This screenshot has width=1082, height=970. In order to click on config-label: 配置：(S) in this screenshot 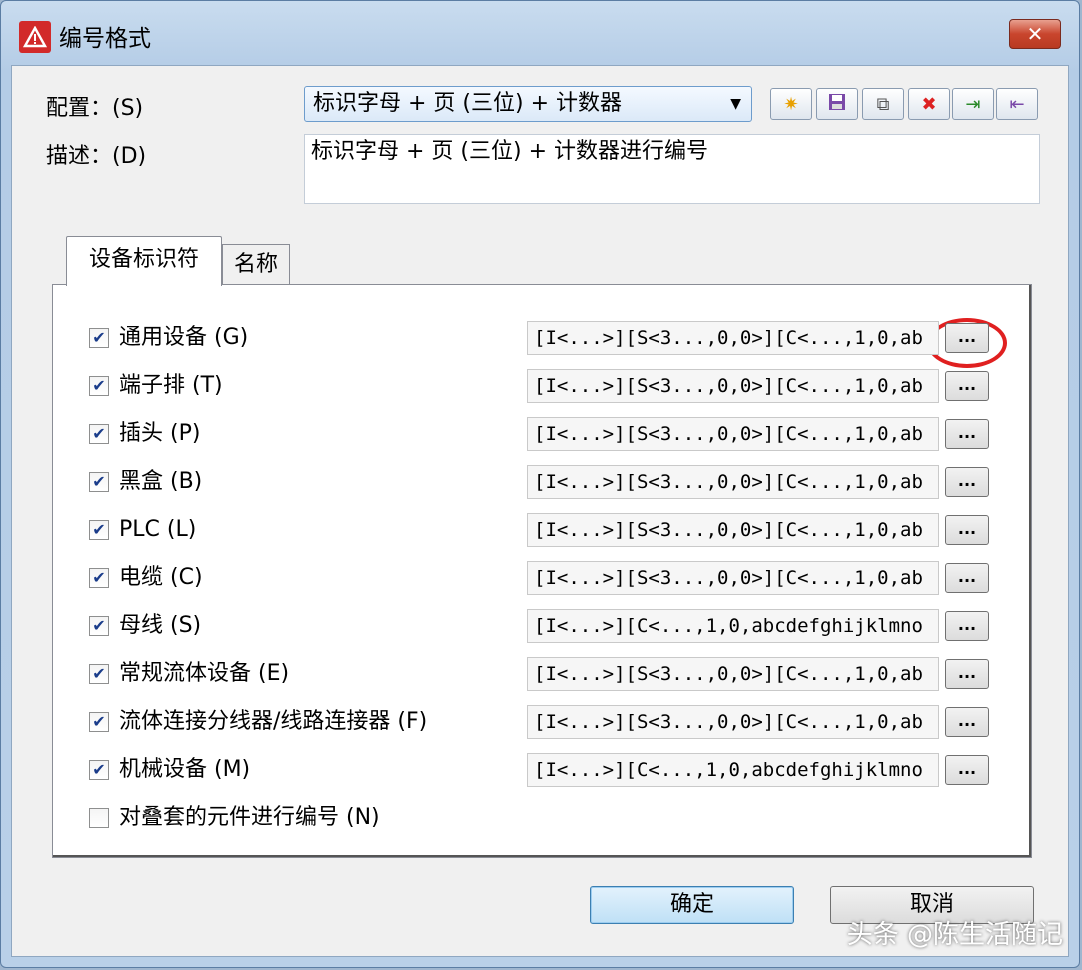, I will do `click(95, 108)`.